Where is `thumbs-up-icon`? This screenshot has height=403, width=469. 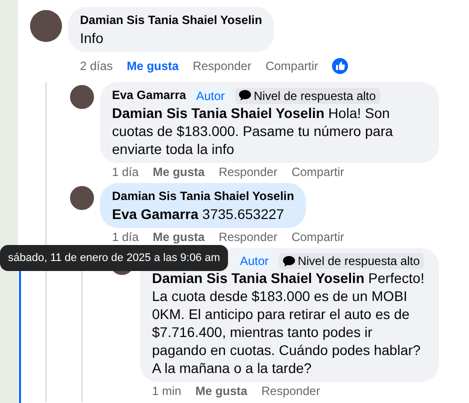 thumbs-up-icon is located at coordinates (340, 66).